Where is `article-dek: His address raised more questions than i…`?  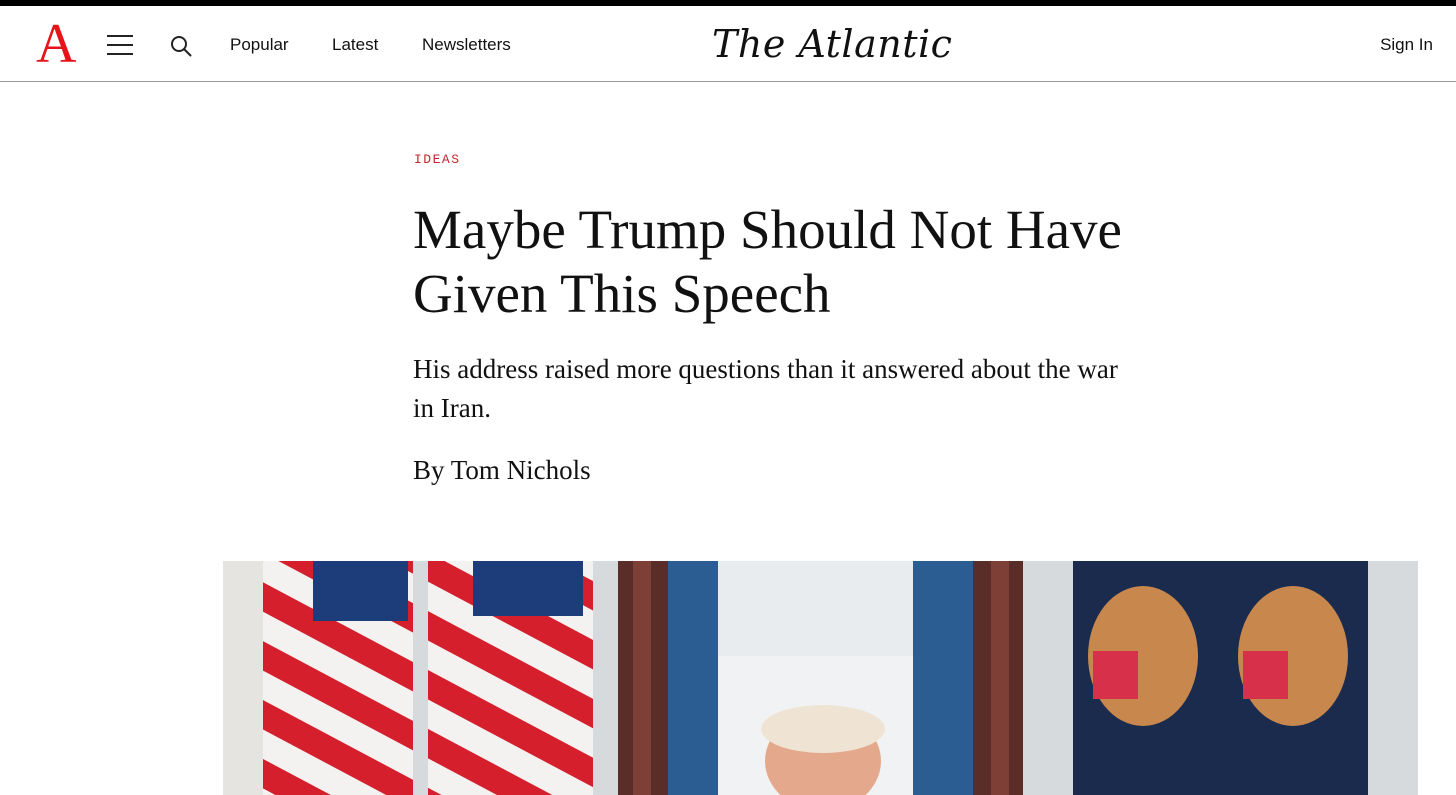 article-dek: His address raised more questions than i… is located at coordinates (765, 388).